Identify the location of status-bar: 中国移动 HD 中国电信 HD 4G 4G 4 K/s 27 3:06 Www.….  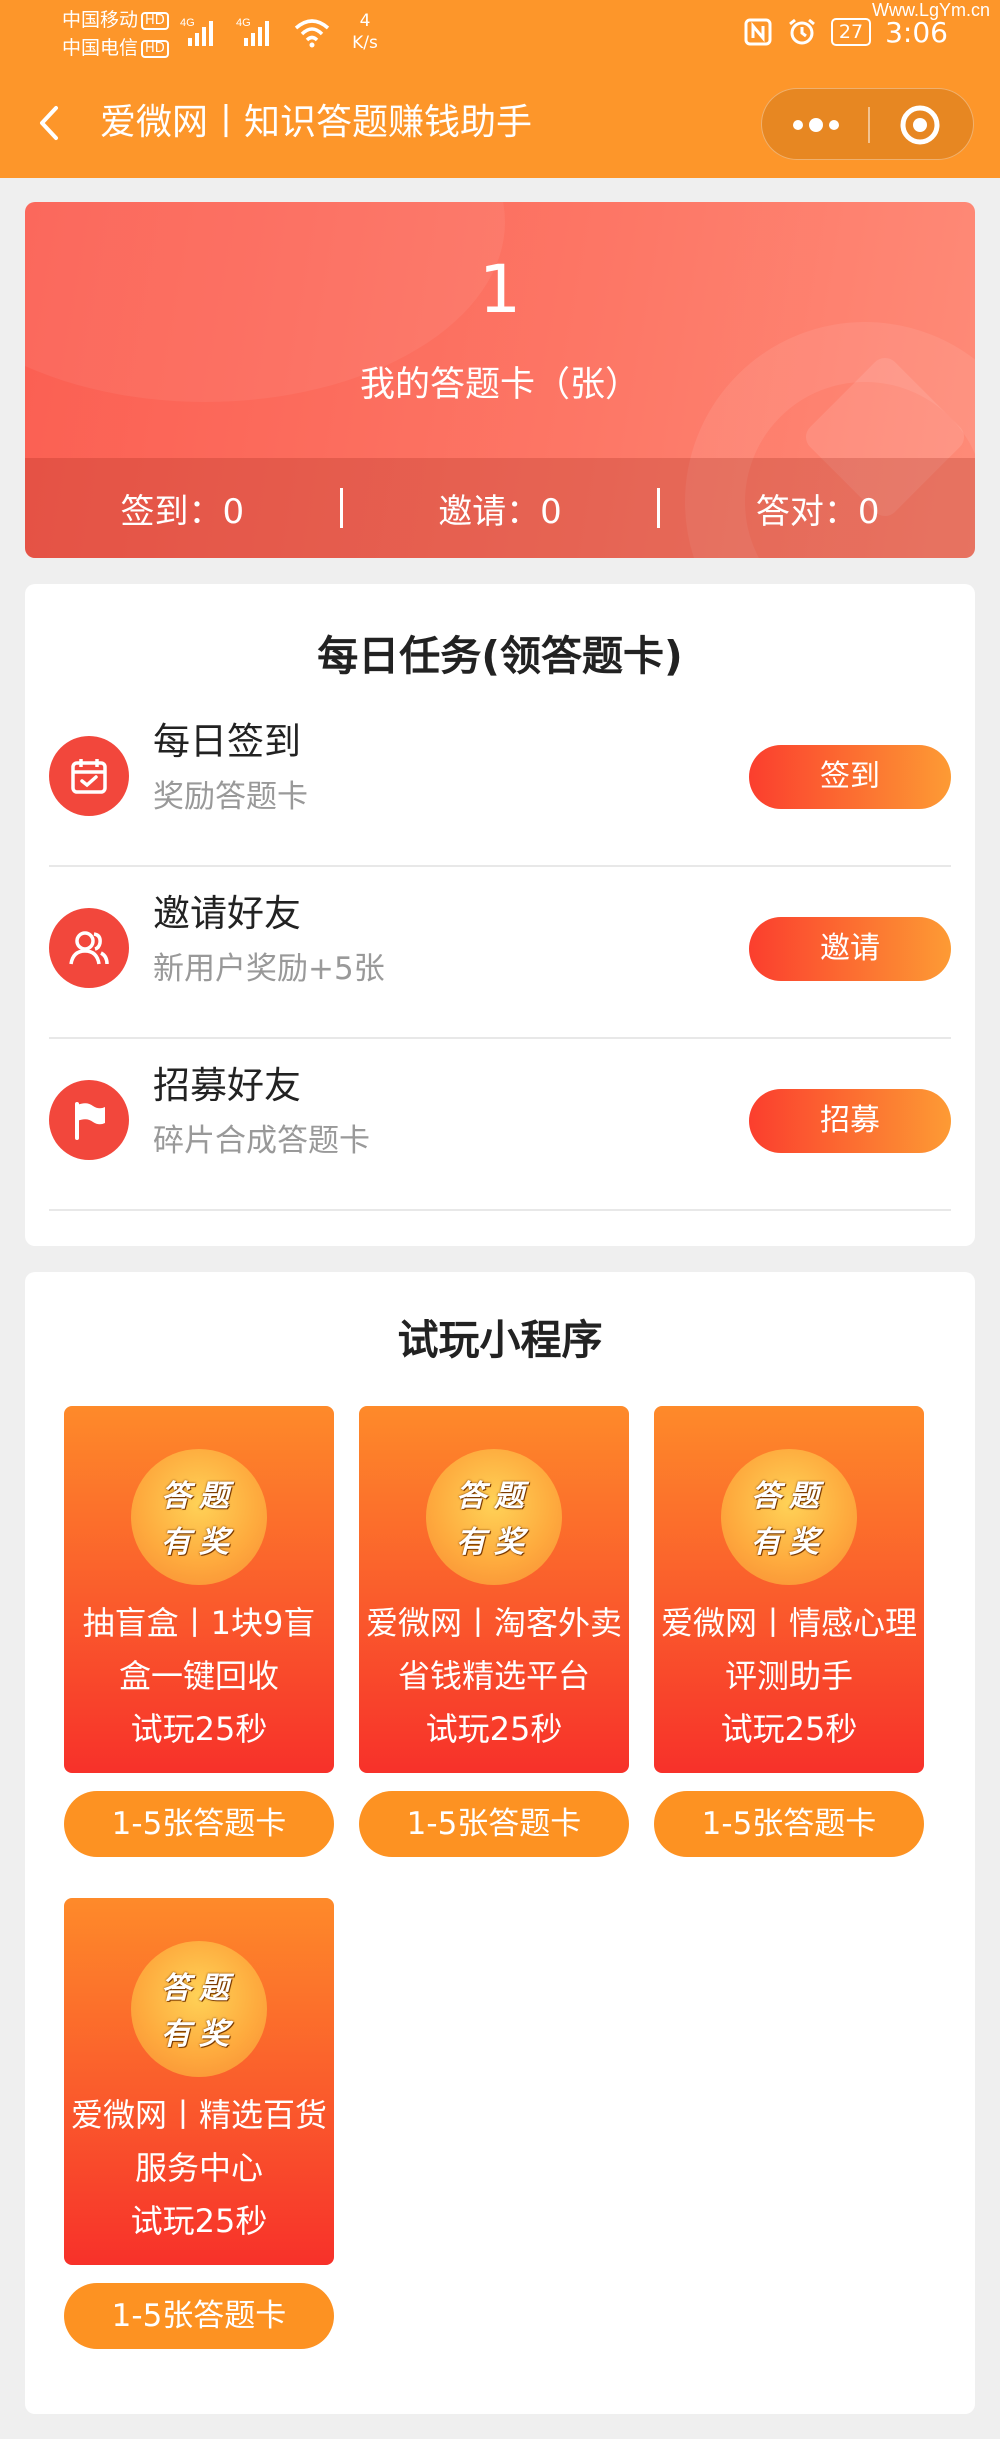
(500, 34).